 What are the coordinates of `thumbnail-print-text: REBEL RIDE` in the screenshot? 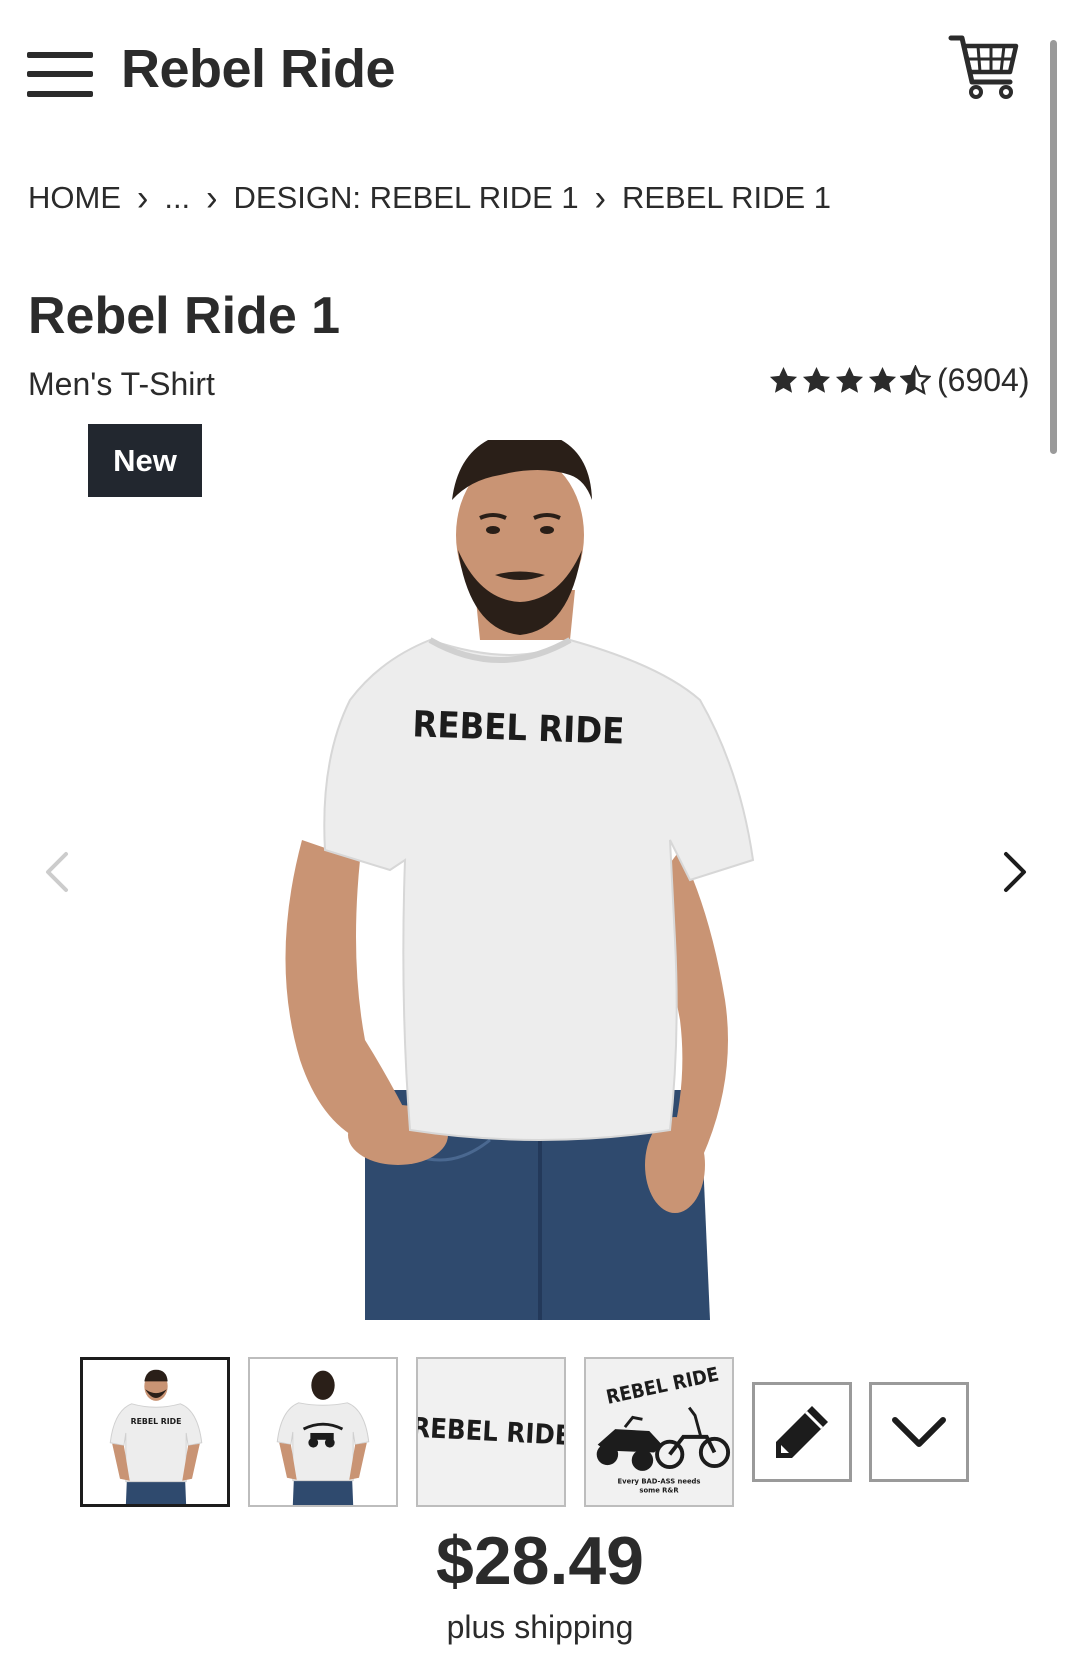 It's located at (156, 1421).